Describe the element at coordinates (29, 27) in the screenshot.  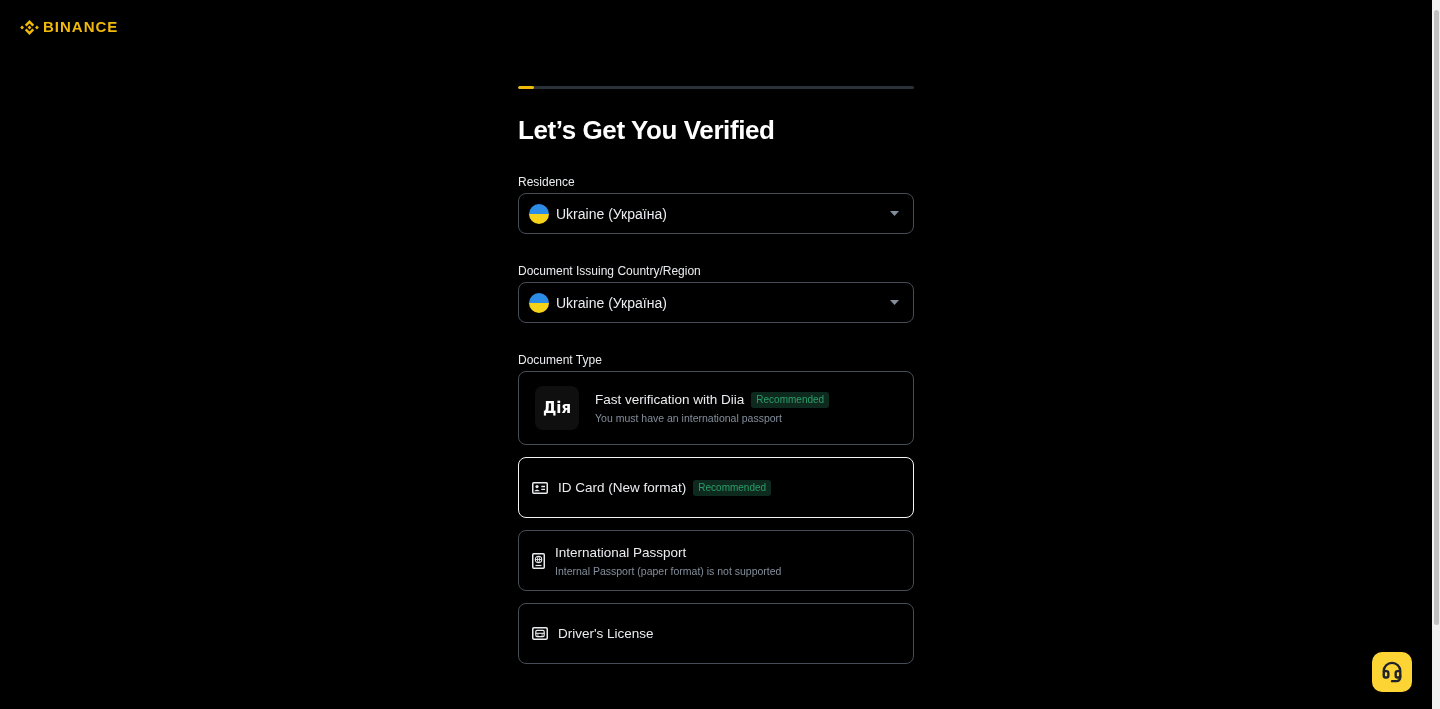
I see `diamond-logo-icon` at that location.